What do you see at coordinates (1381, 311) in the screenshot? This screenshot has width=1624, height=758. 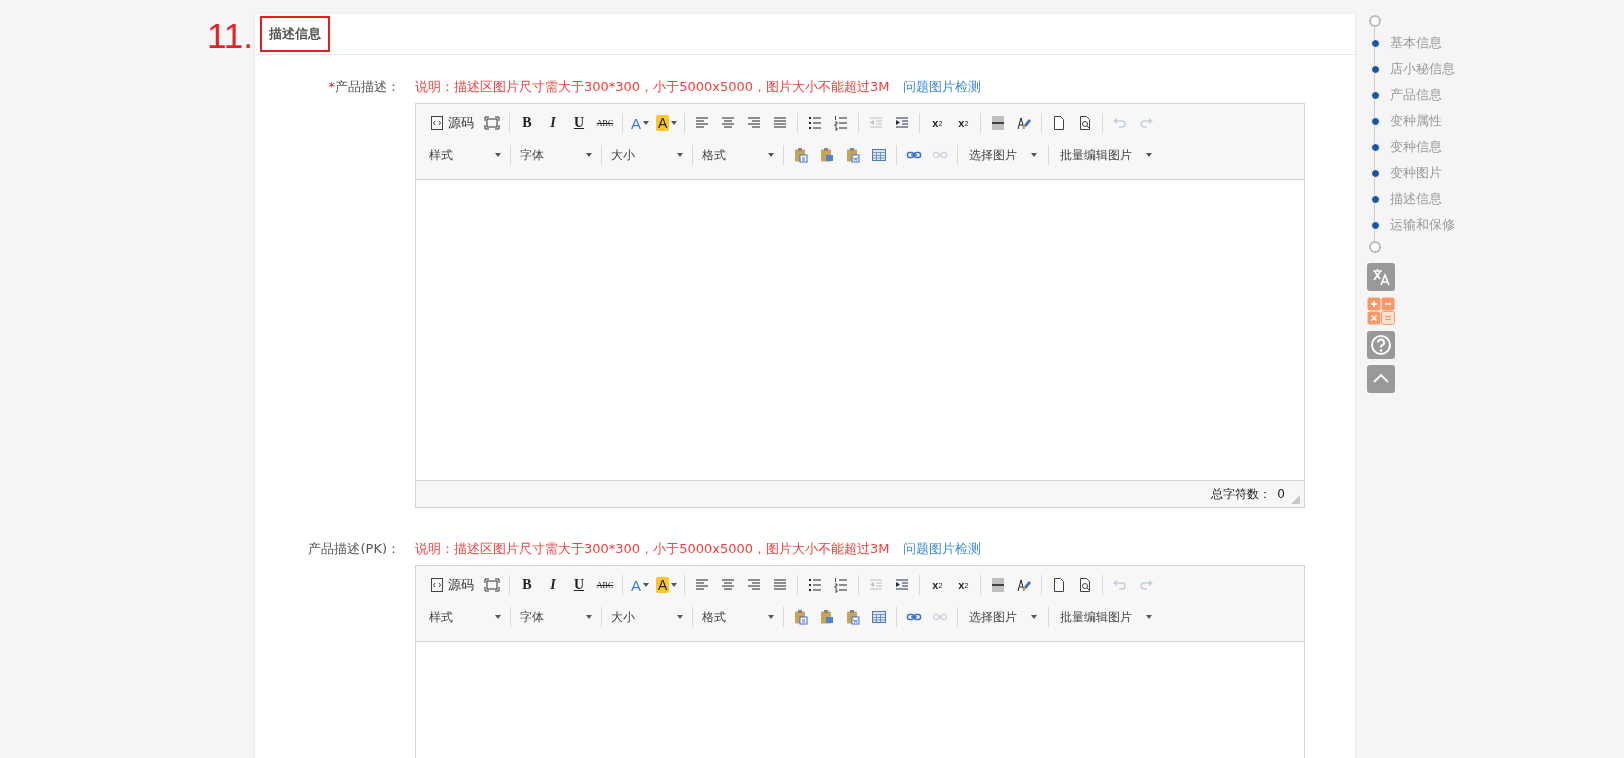 I see `calculator-button` at bounding box center [1381, 311].